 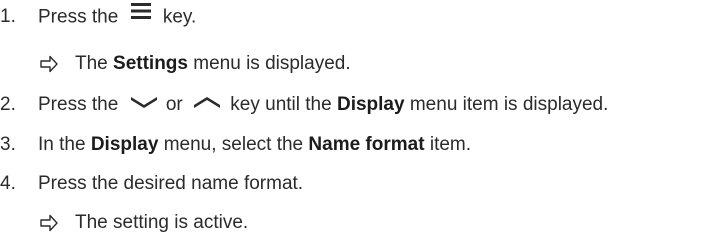 What do you see at coordinates (207, 103) in the screenshot?
I see `chevron-up-icon` at bounding box center [207, 103].